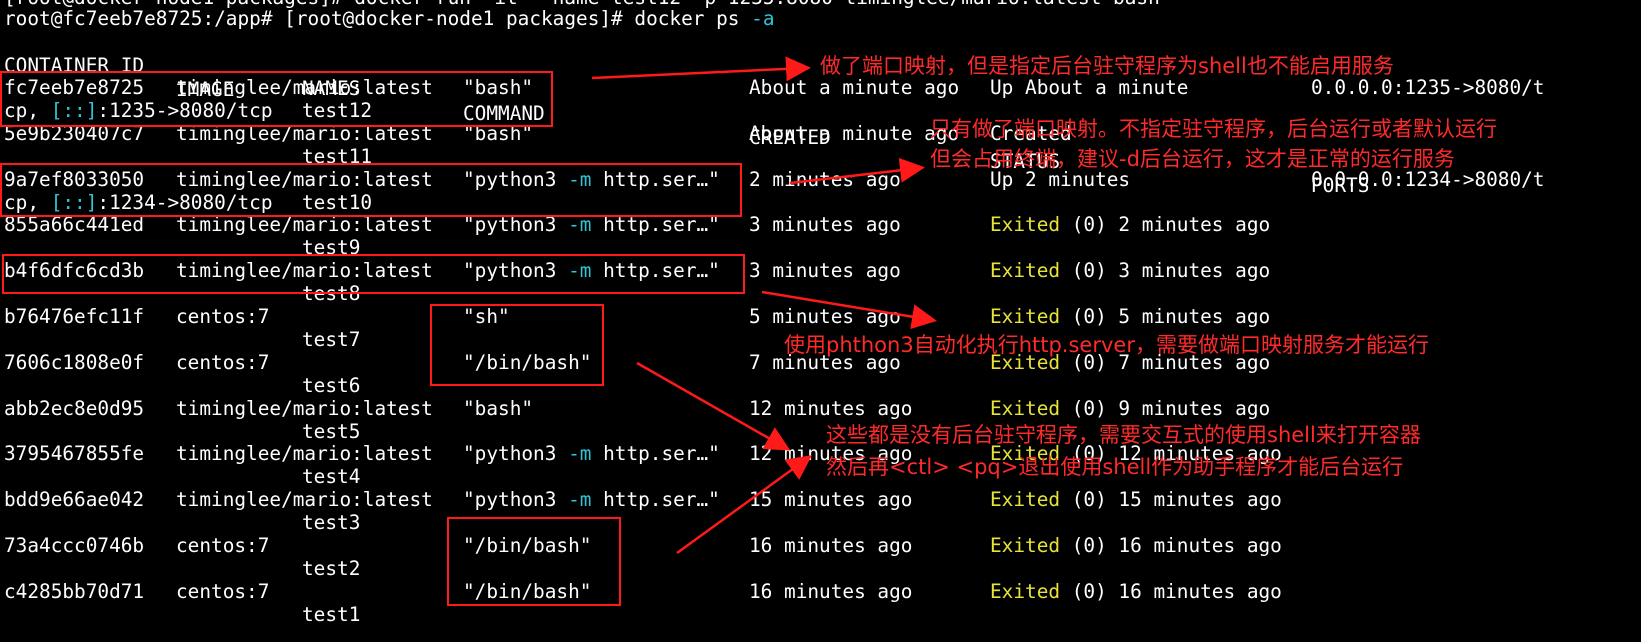 The width and height of the screenshot is (1641, 642). What do you see at coordinates (1107, 66) in the screenshot?
I see `annotation-note-1: 做了端口映射，但是指定后台驻守程序为shell也不能启用服务` at bounding box center [1107, 66].